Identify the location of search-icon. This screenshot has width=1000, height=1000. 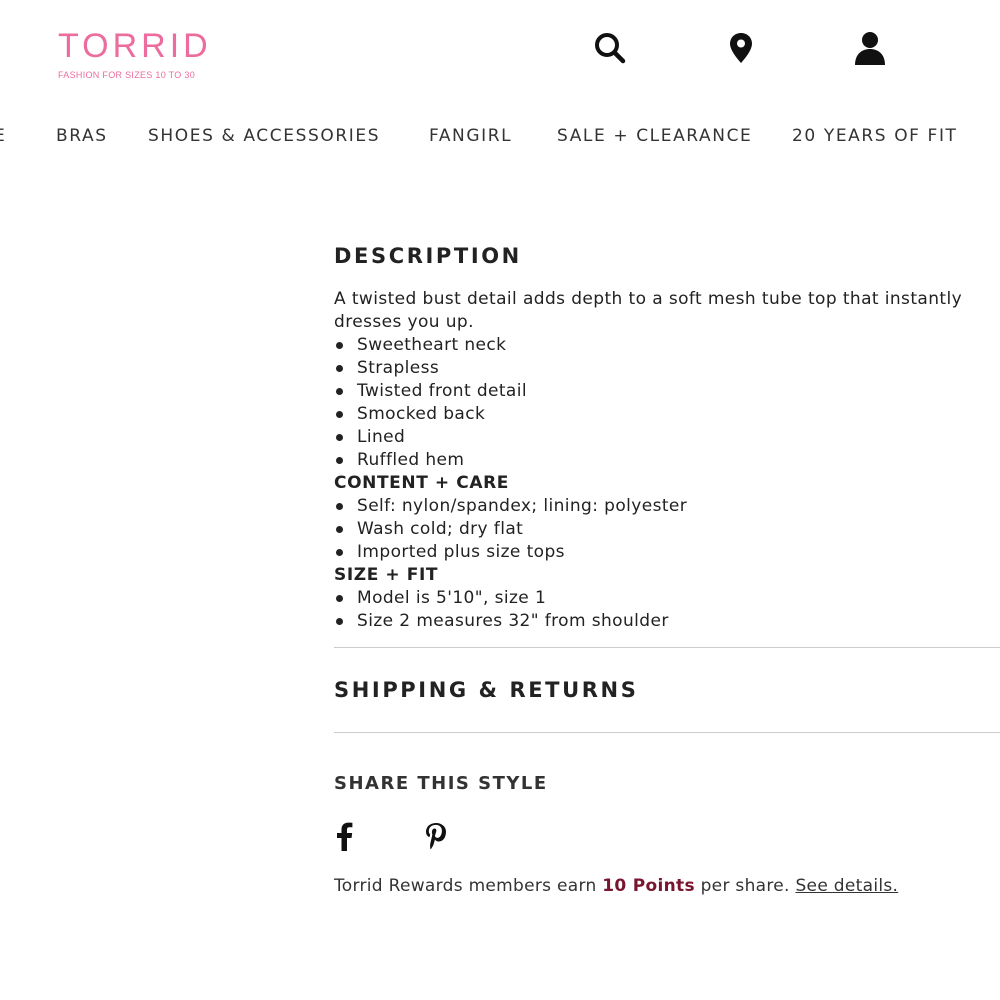
(610, 48).